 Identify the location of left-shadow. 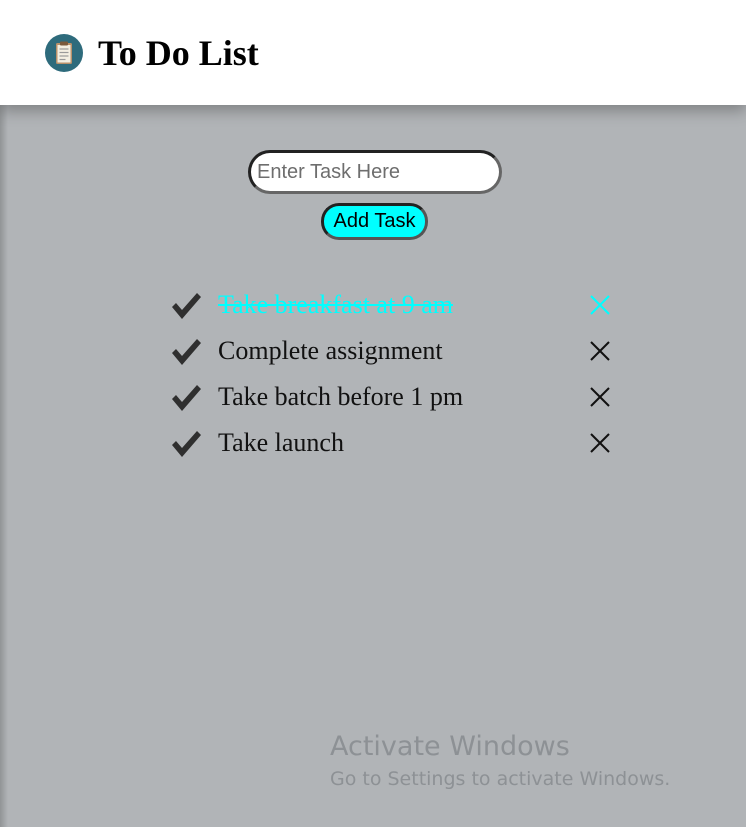
(4, 413).